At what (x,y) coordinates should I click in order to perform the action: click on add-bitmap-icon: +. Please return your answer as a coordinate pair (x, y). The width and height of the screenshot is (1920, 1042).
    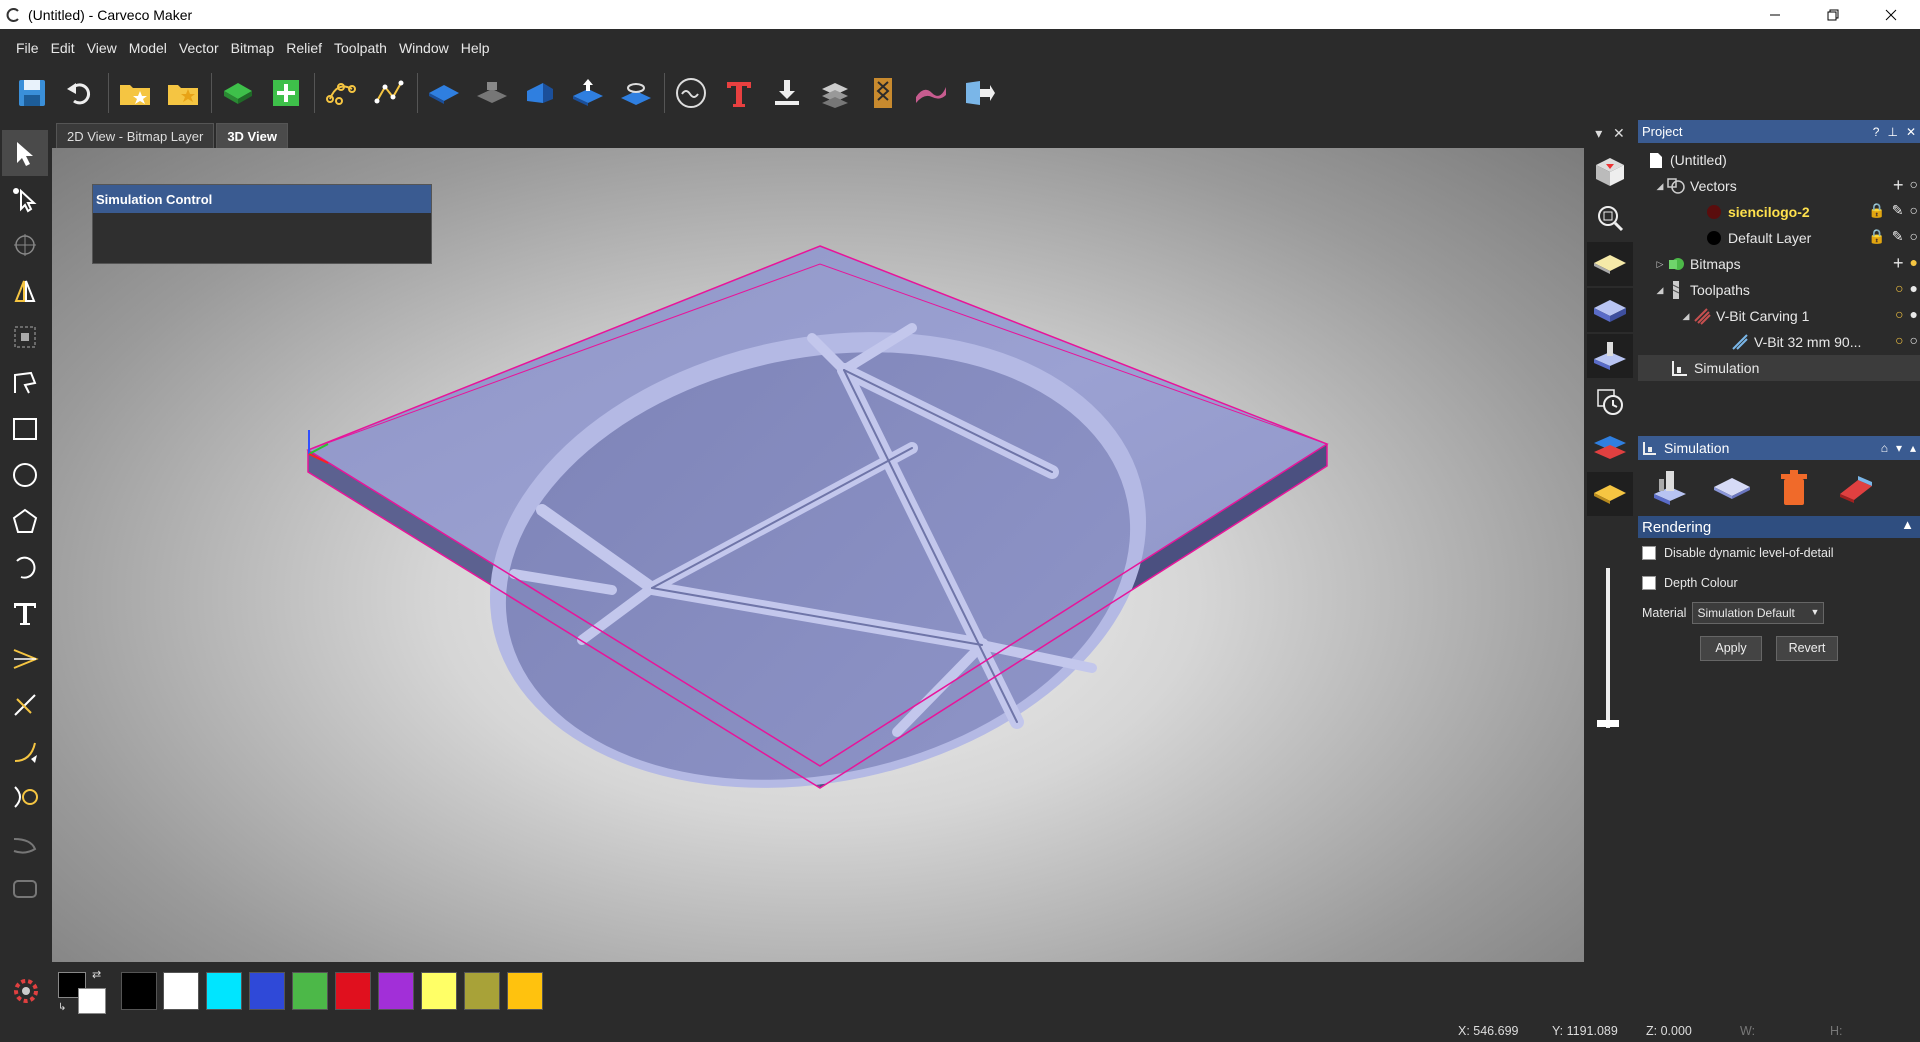
    Looking at the image, I should click on (1898, 263).